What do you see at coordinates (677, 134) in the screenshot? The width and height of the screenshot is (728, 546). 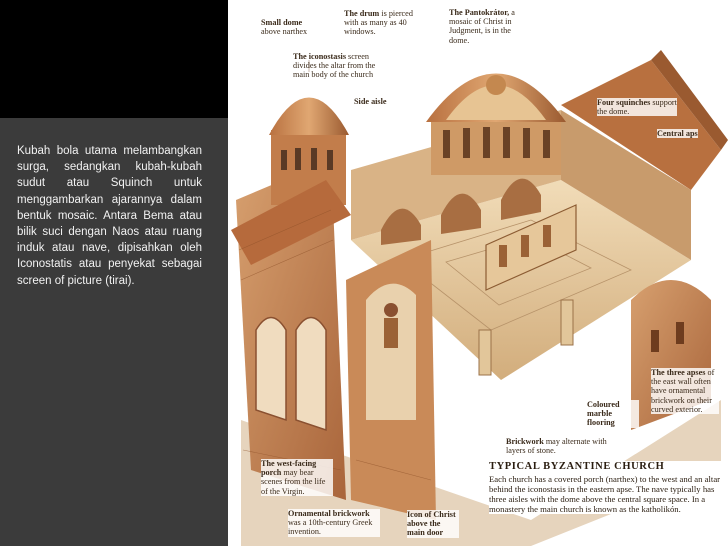 I see `annotation-central-apse: Central aps` at bounding box center [677, 134].